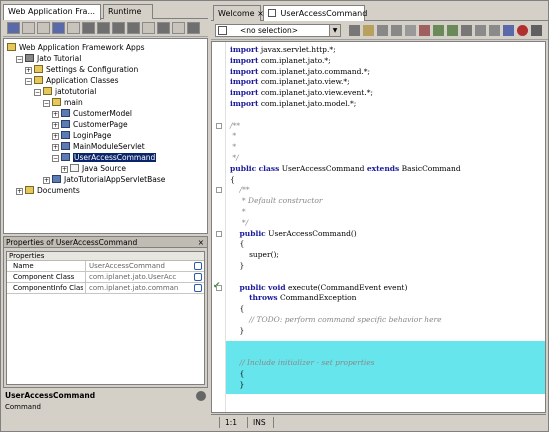 The image size is (549, 432). Describe the element at coordinates (48, 191) in the screenshot. I see `tree-node: + Documents` at that location.